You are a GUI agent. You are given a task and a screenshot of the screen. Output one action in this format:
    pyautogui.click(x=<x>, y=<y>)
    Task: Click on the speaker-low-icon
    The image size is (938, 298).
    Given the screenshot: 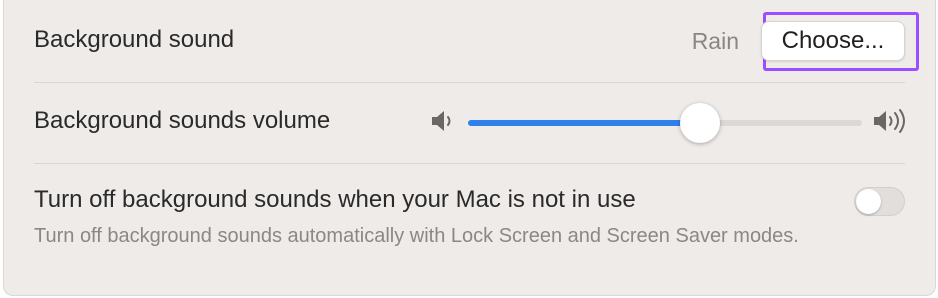 What is the action you would take?
    pyautogui.click(x=444, y=121)
    